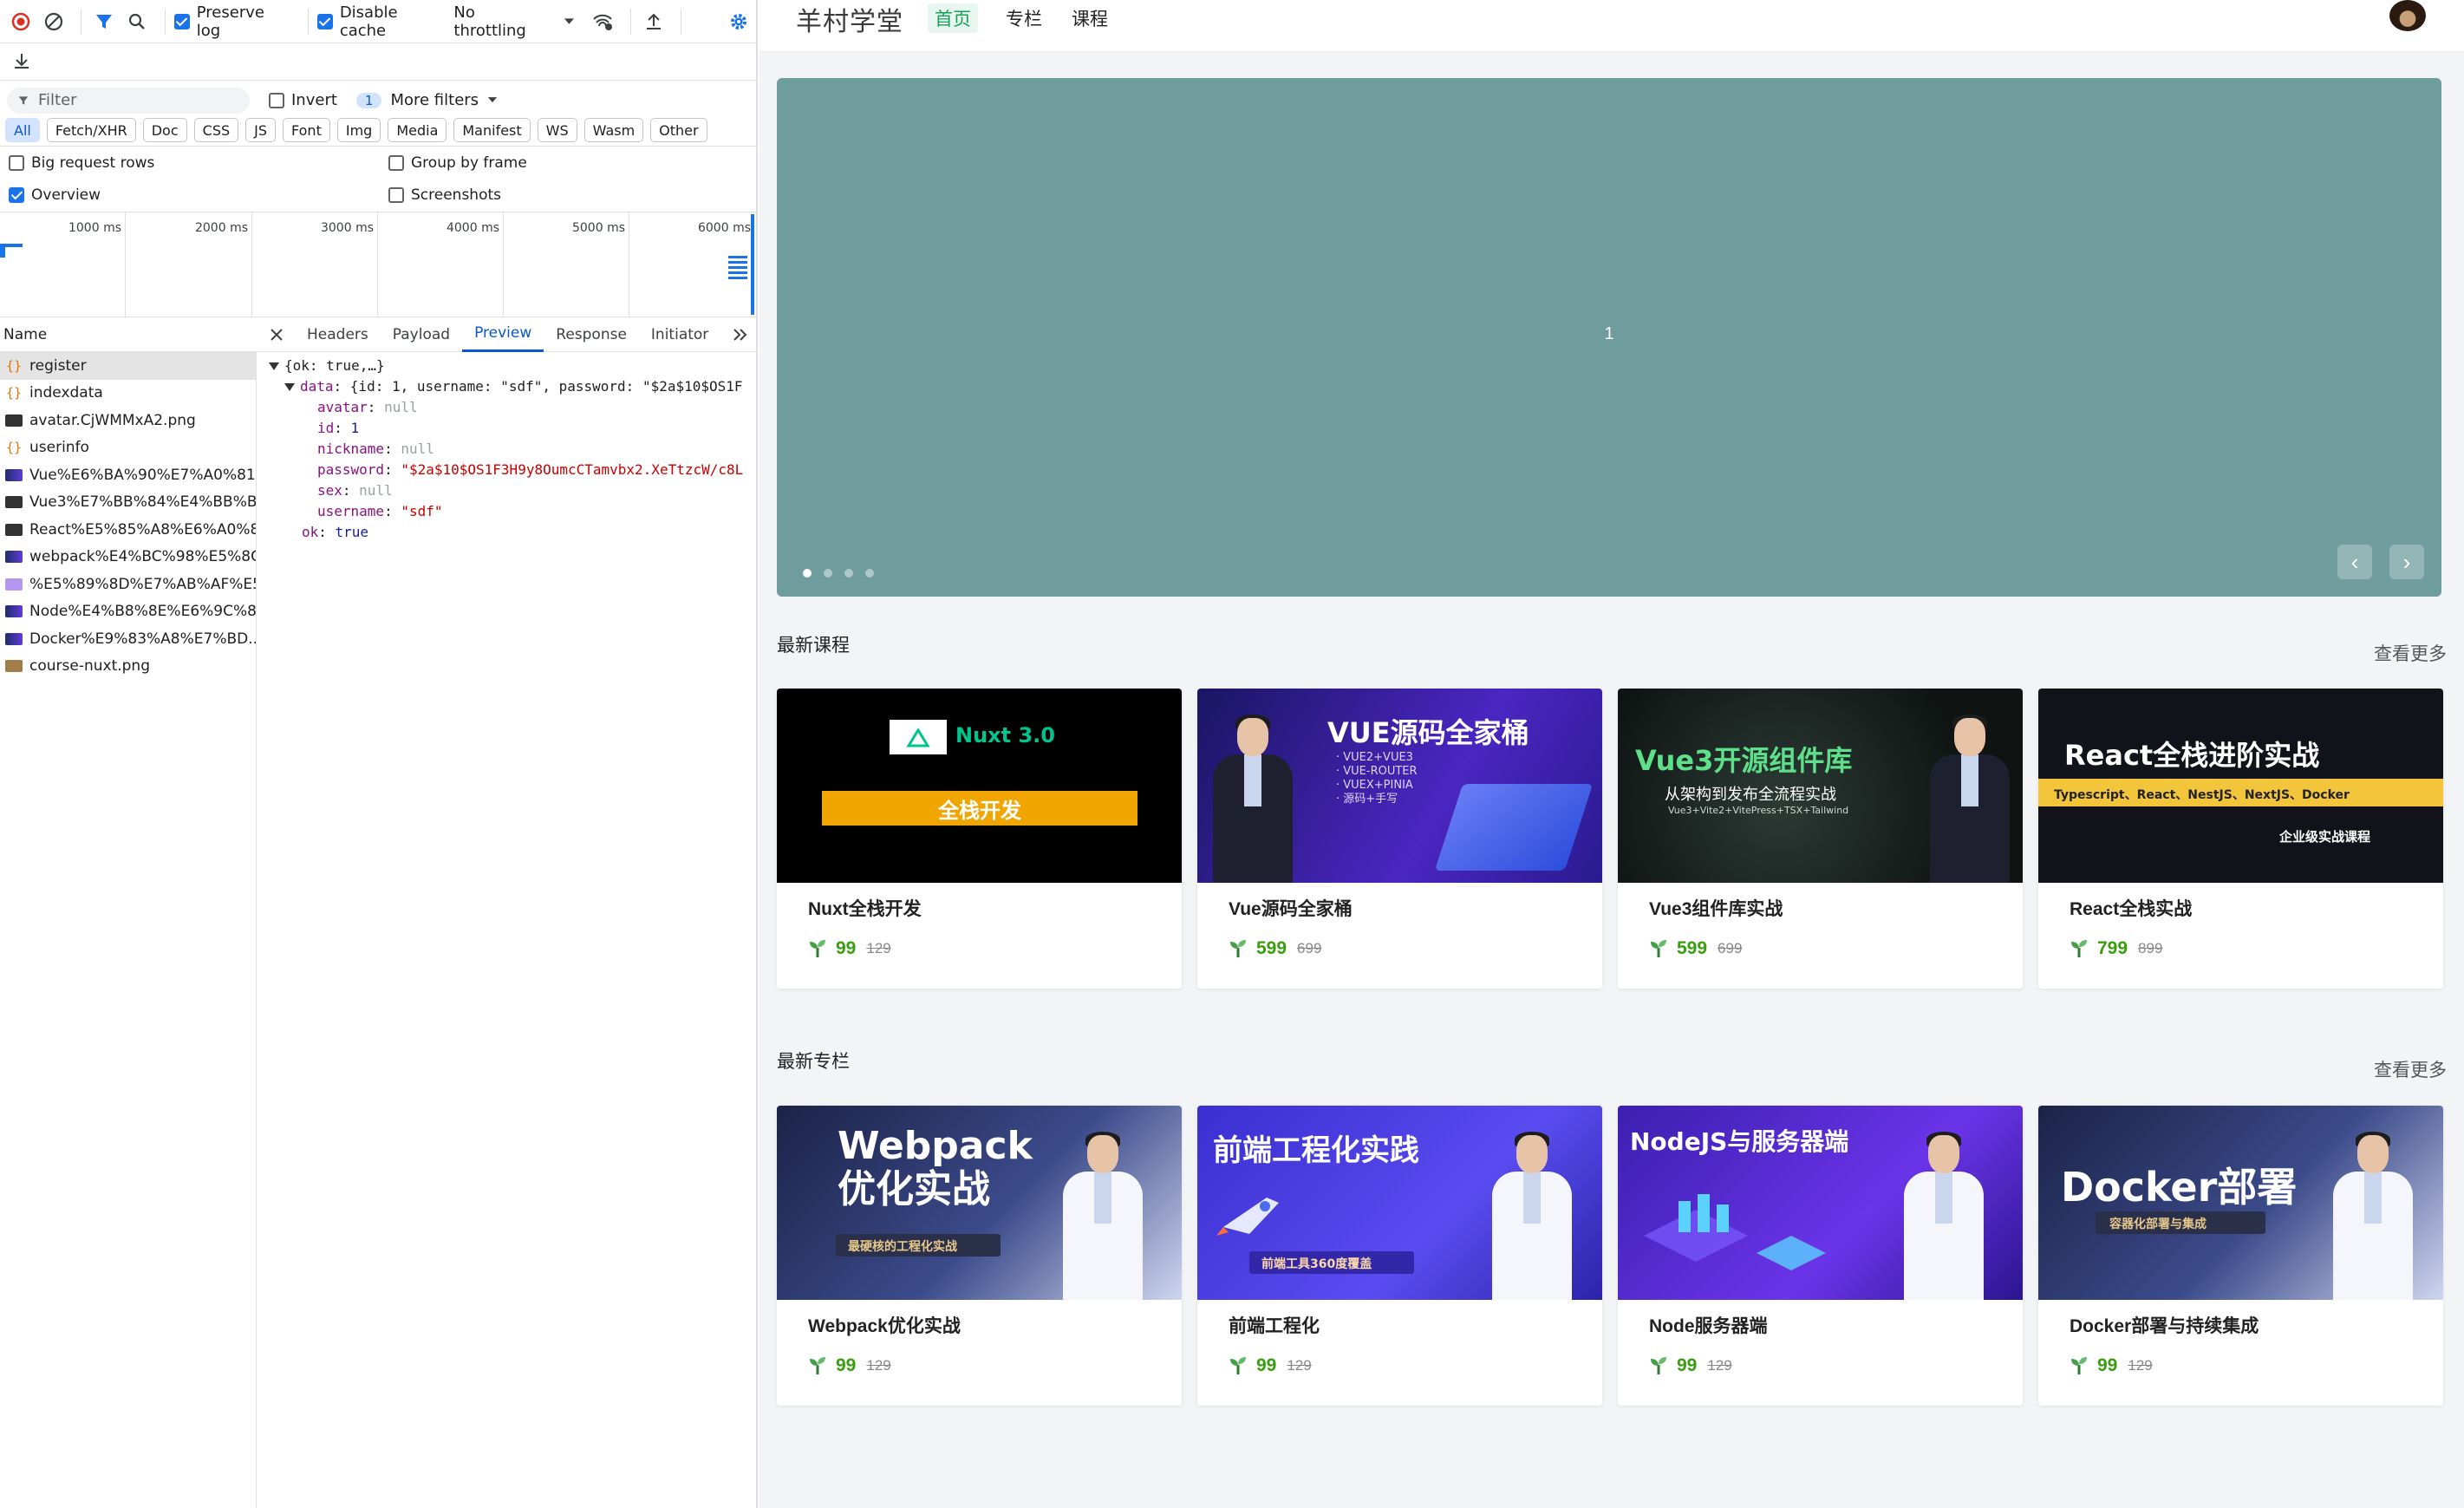 The width and height of the screenshot is (2464, 1508). Describe the element at coordinates (421, 334) in the screenshot. I see `tab-payload: Payload` at that location.